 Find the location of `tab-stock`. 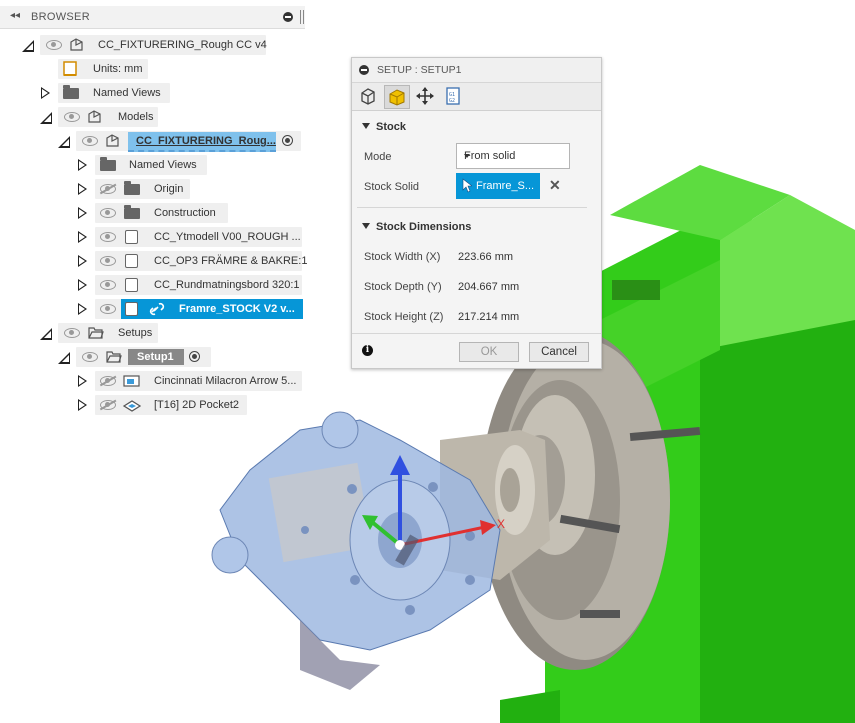

tab-stock is located at coordinates (397, 97).